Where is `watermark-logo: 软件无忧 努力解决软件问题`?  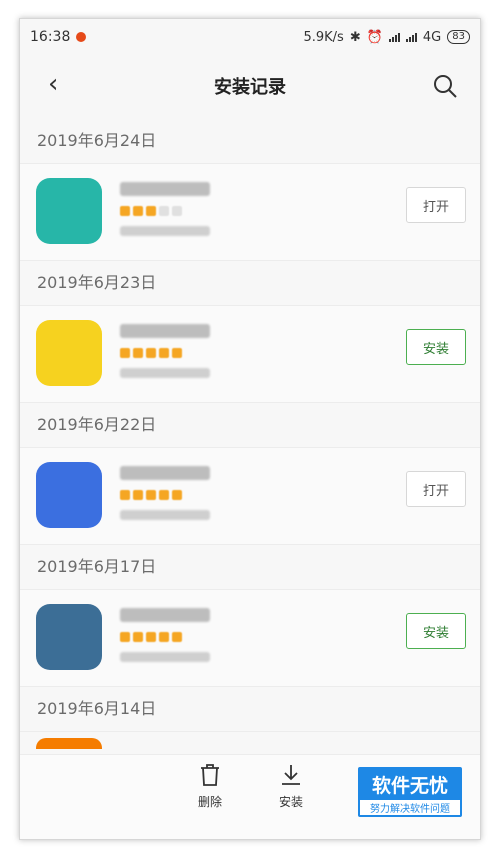
watermark-logo: 软件无忧 努力解决软件问题 is located at coordinates (410, 792).